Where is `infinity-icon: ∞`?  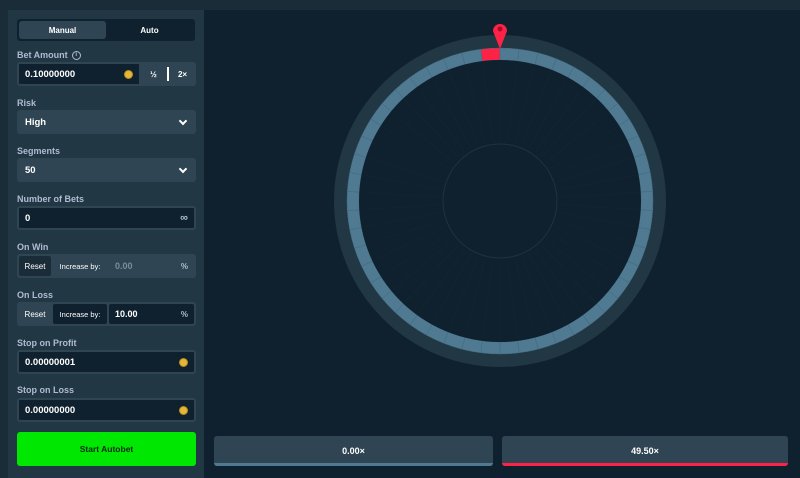
infinity-icon: ∞ is located at coordinates (184, 218).